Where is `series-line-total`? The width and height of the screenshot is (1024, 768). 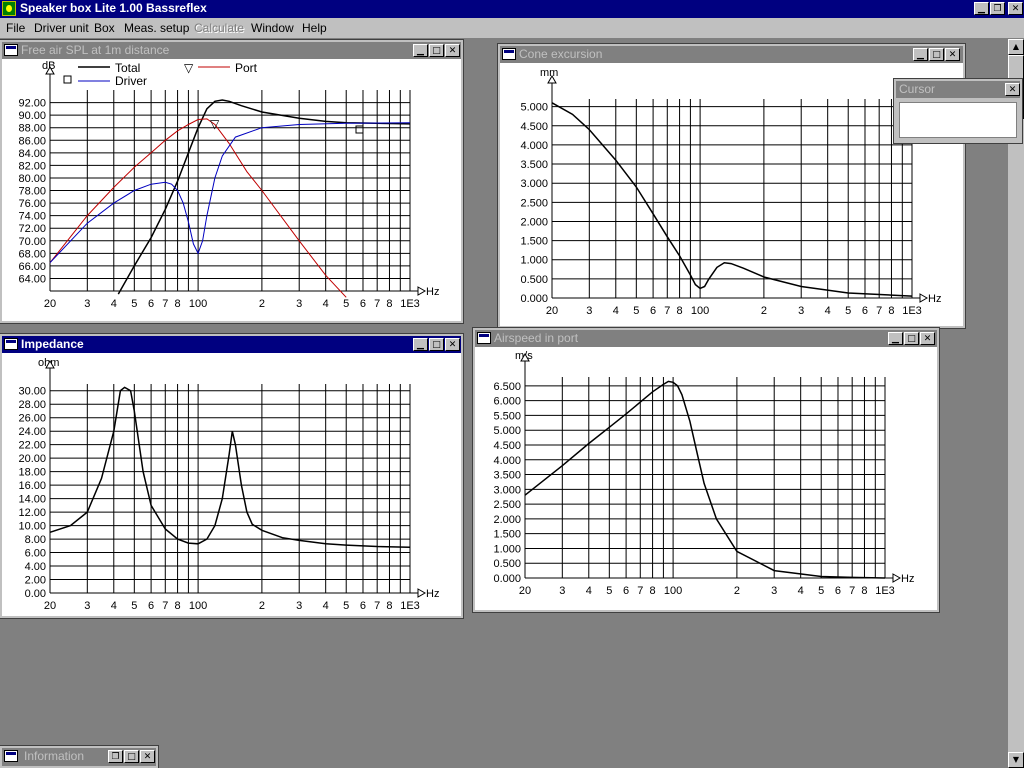 series-line-total is located at coordinates (264, 197).